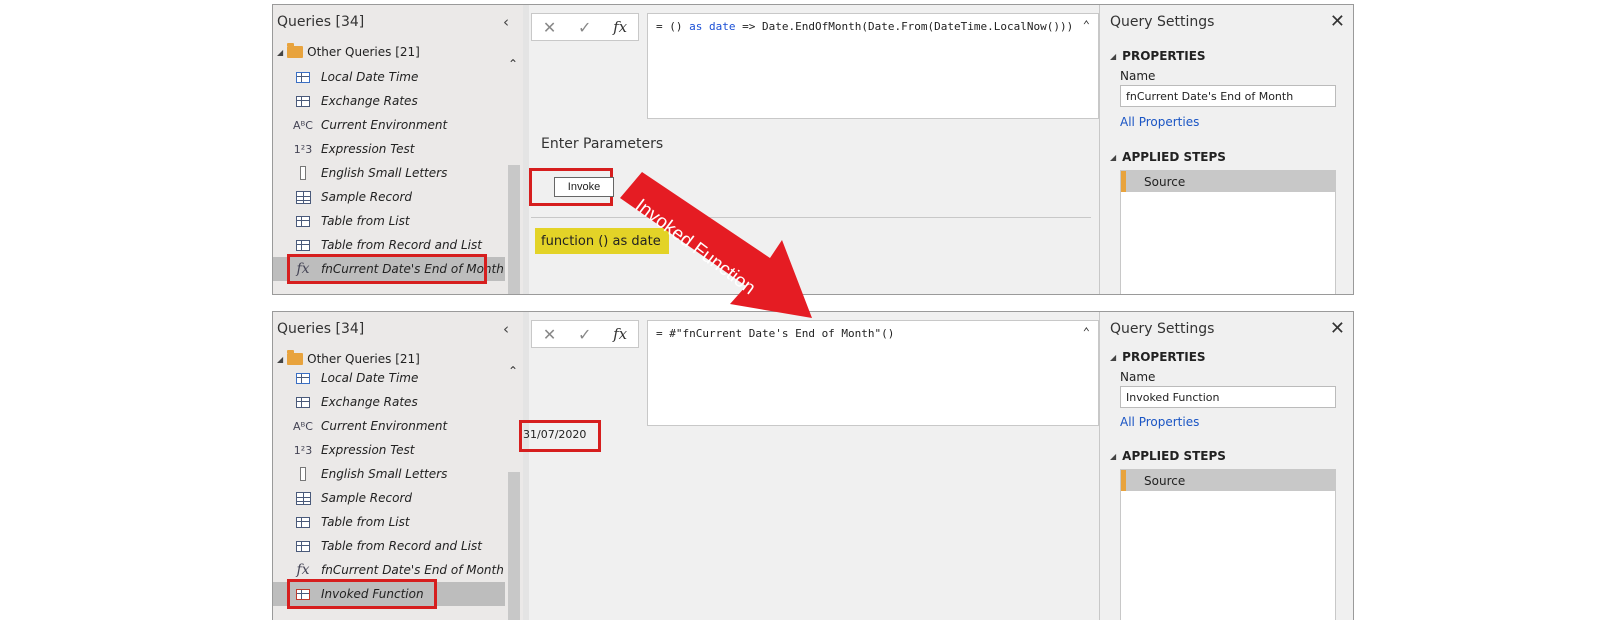 The width and height of the screenshot is (1602, 620). I want to click on formula-bar: = #"fnCurrent Date's End of Month"() ⌃, so click(873, 373).